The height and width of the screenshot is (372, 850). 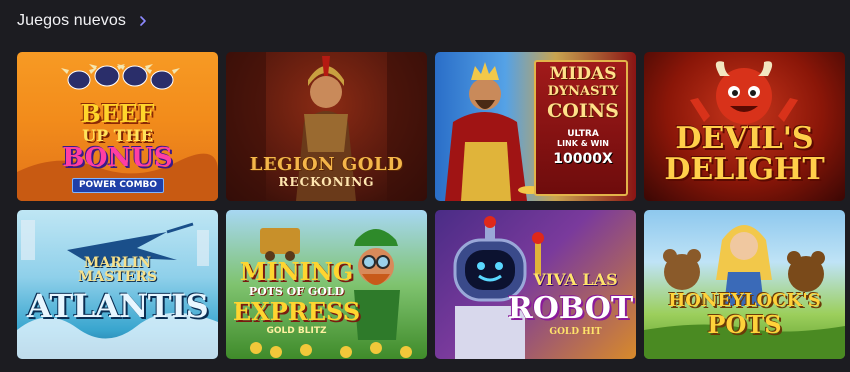 I want to click on game-logo-line: RECKONING, so click(x=326, y=182).